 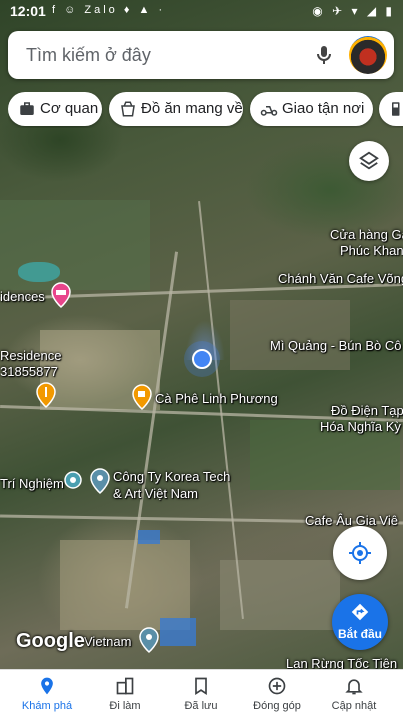 What do you see at coordinates (107, 641) in the screenshot?
I see `place-label: Vietnam` at bounding box center [107, 641].